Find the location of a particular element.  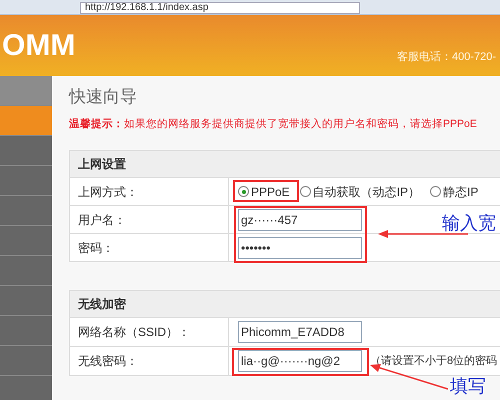

radio-label: 自动获取（动态IP） is located at coordinates (366, 192).